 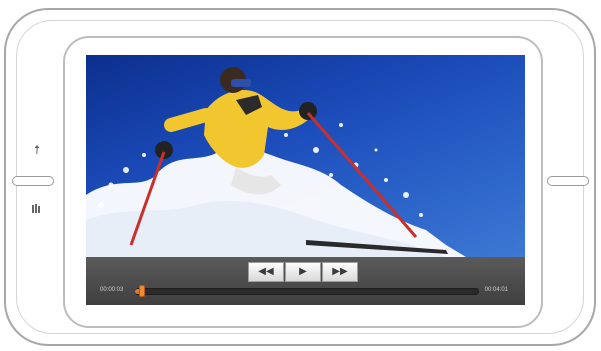 I want to click on play-icon: ▶, so click(x=303, y=271).